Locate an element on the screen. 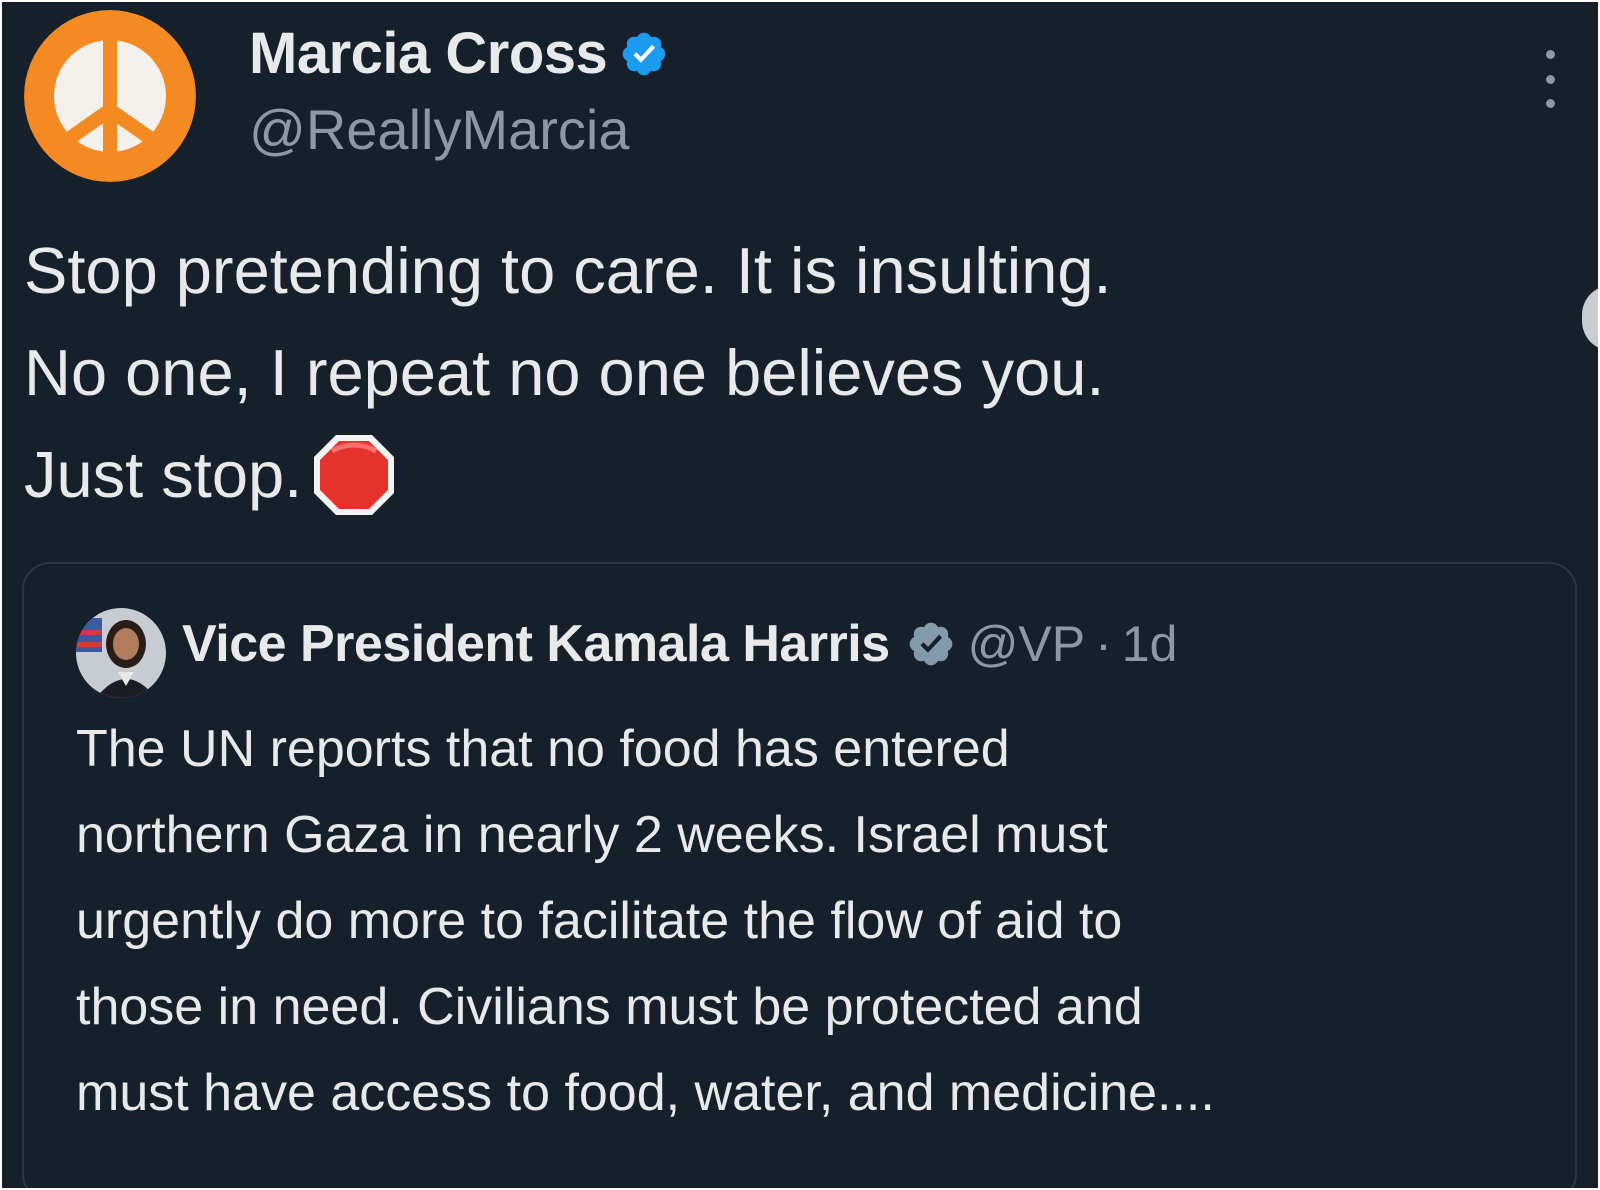 The image size is (1600, 1190). quoted-text-line: The UN reports that no food has entered is located at coordinates (543, 749).